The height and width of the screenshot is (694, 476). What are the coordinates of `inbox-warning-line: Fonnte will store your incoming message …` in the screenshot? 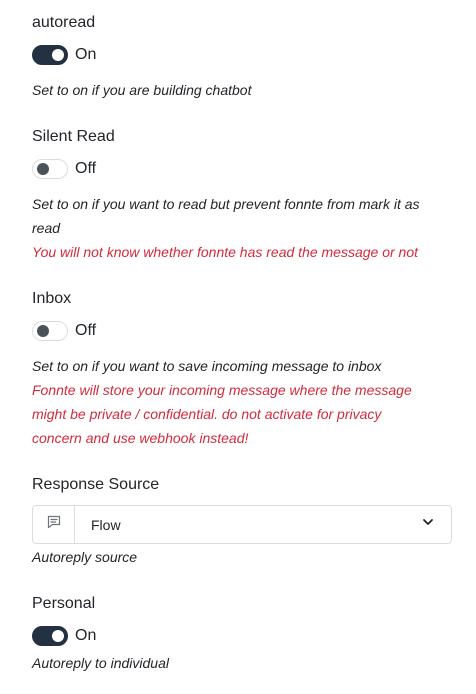 It's located at (222, 390).